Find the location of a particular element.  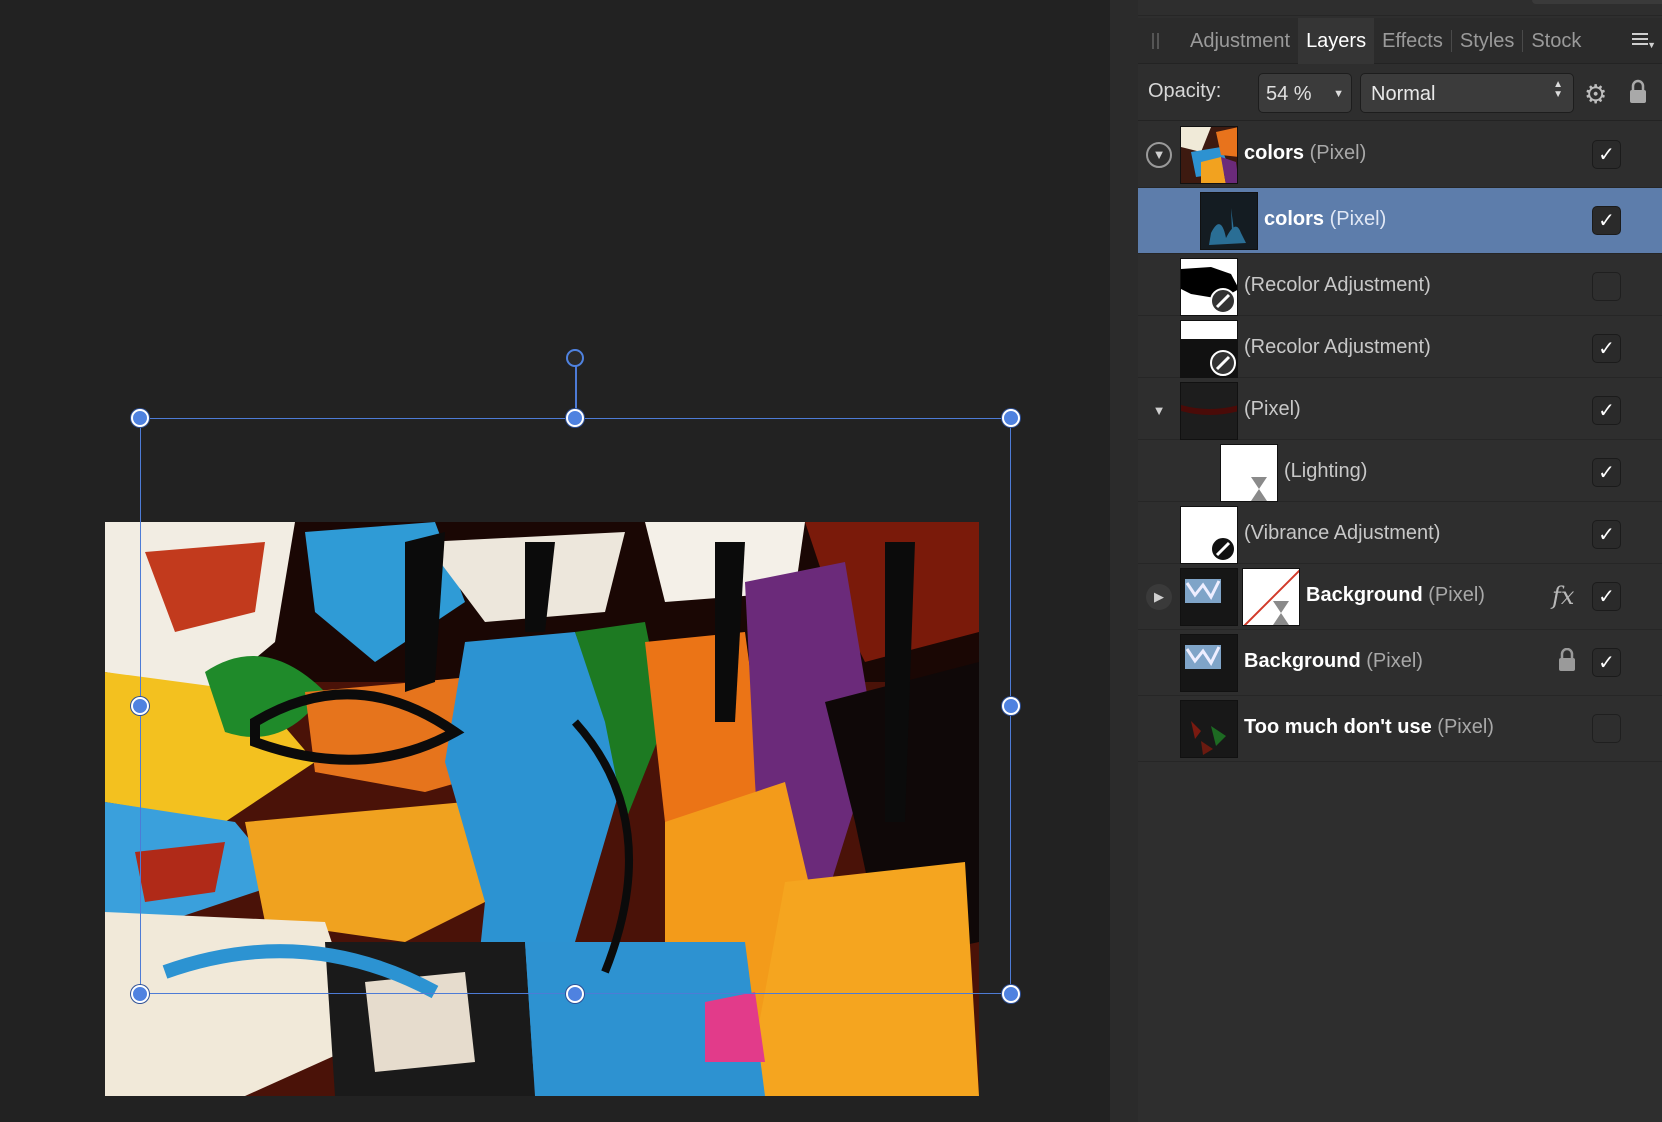

gear-icon: ⚙ is located at coordinates (1597, 94).